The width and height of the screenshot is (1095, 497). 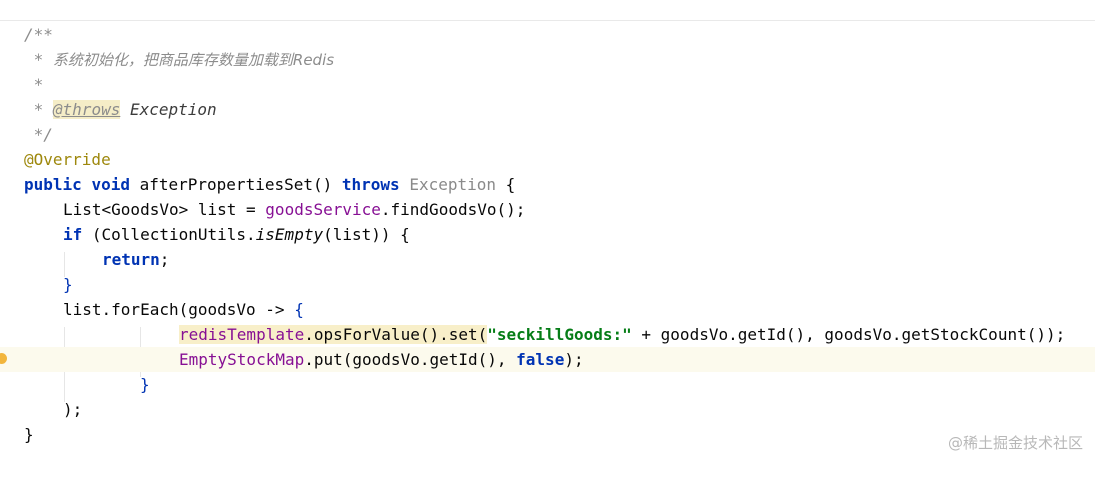 I want to click on doc-comment-open: /**, so click(x=38, y=34).